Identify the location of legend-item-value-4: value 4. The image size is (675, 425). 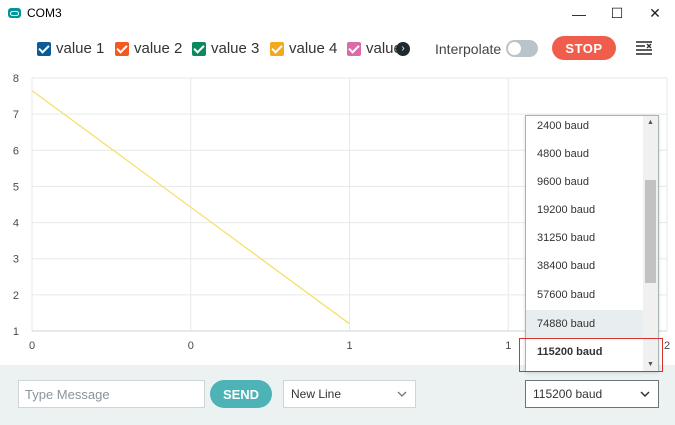
(303, 48).